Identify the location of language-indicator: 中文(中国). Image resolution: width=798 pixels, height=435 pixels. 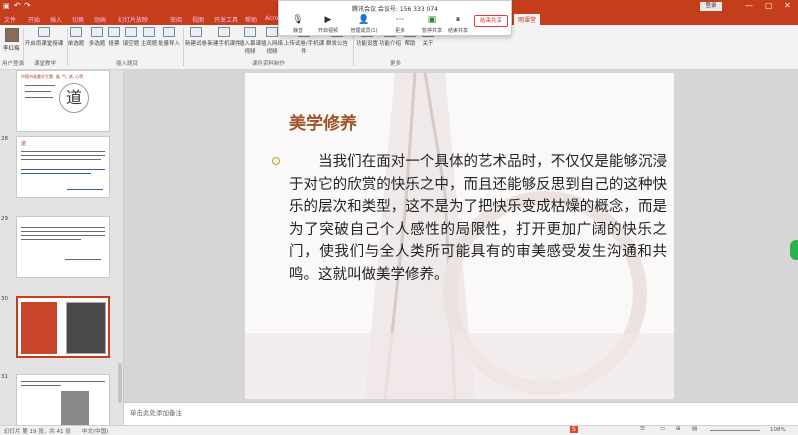
(95, 431).